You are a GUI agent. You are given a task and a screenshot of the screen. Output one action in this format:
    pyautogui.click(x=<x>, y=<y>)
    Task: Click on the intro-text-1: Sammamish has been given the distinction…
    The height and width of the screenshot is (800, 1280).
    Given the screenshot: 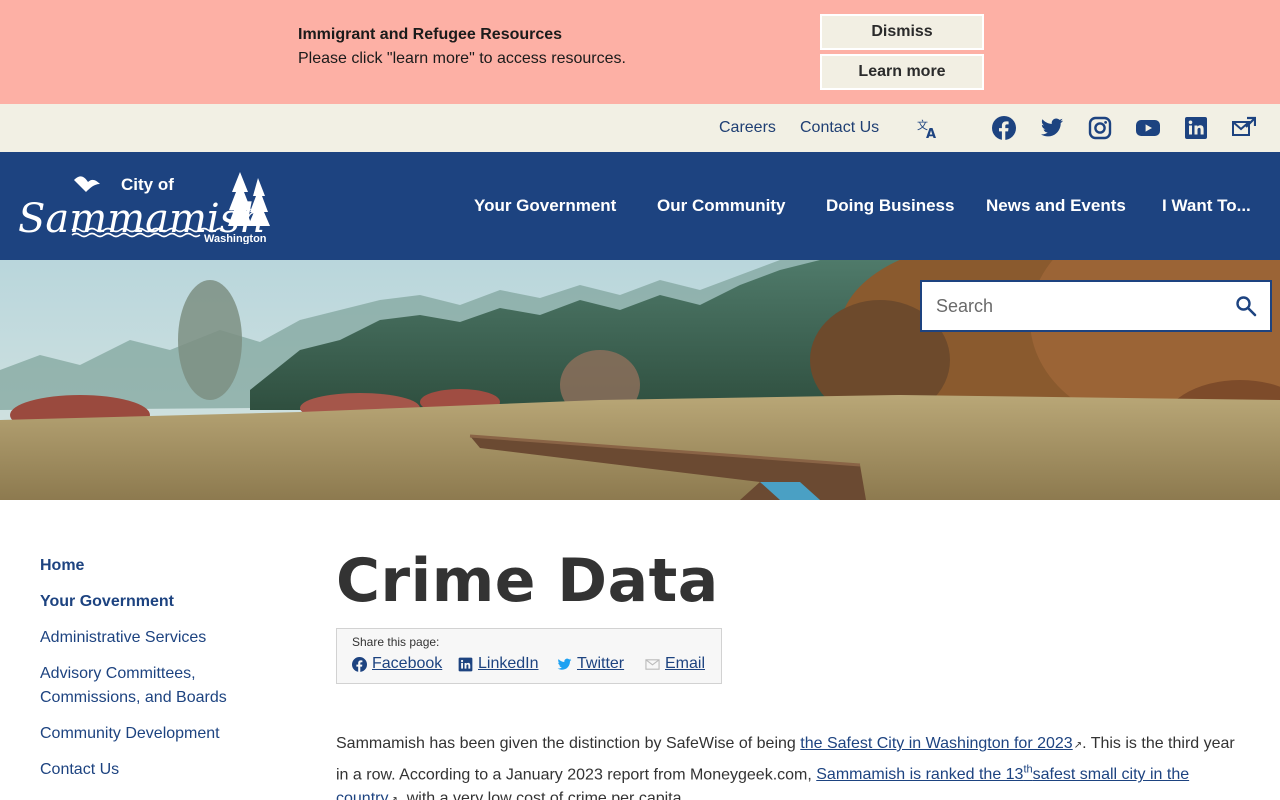 What is the action you would take?
    pyautogui.click(x=568, y=743)
    